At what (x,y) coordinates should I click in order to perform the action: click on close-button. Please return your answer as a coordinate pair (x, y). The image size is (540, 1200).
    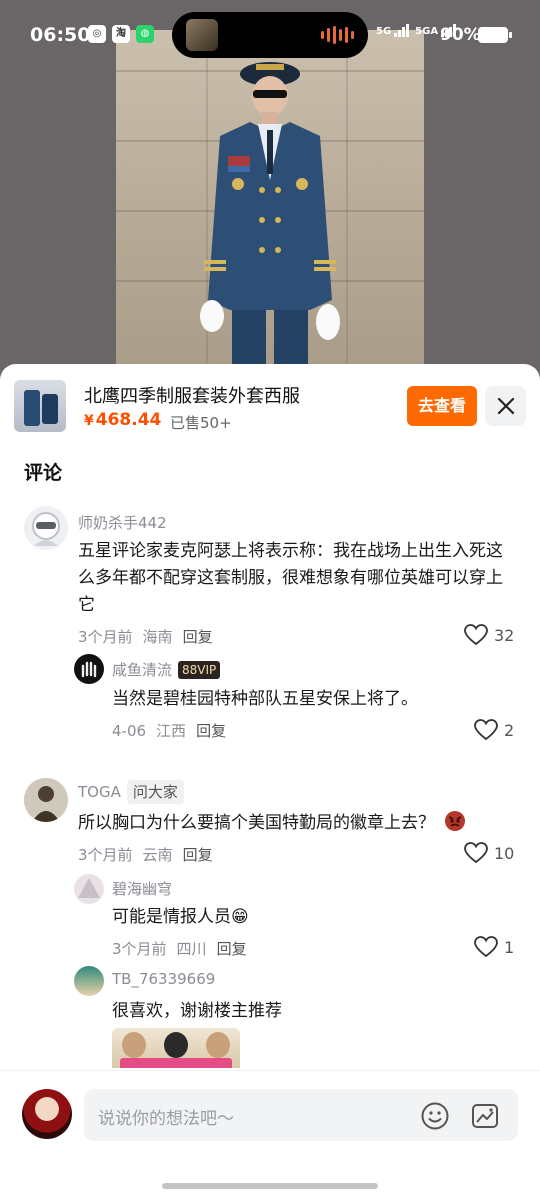
    Looking at the image, I should click on (505, 406).